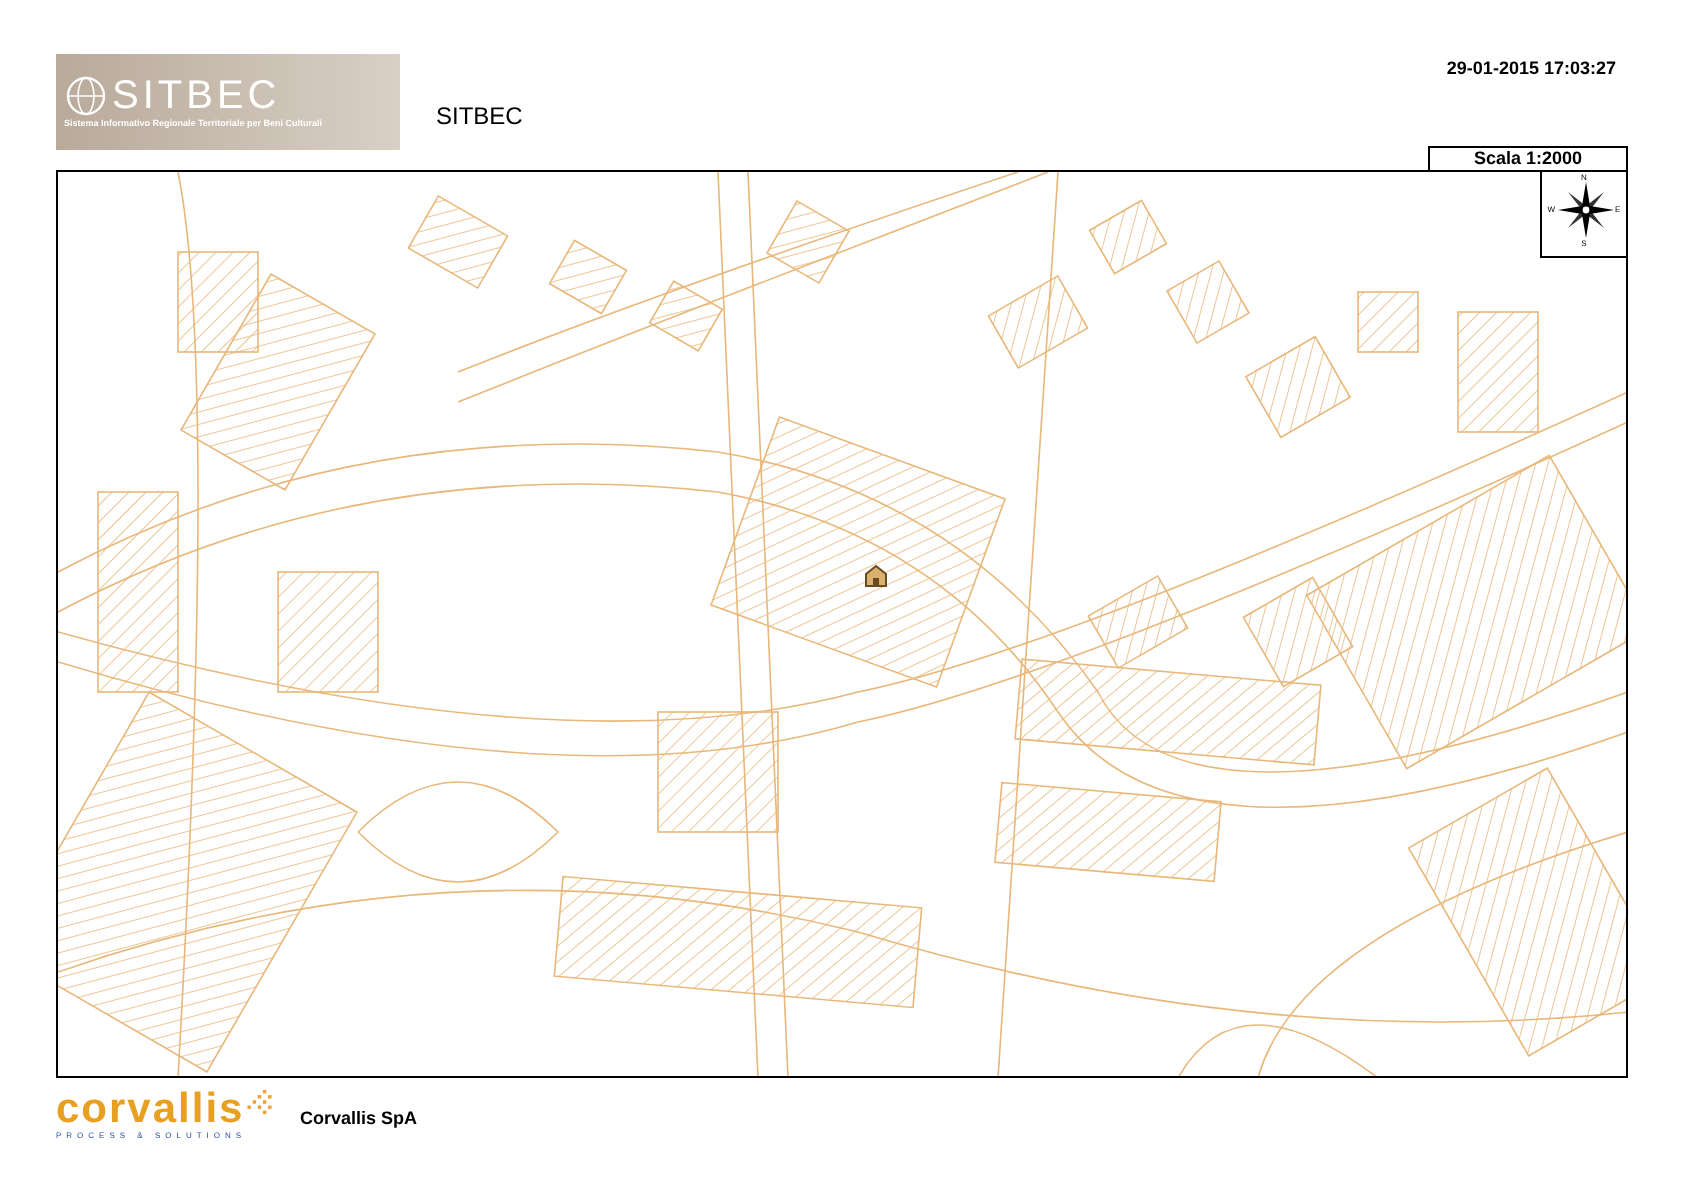 This screenshot has height=1190, width=1684. What do you see at coordinates (150, 1109) in the screenshot?
I see `logo-wordmark: corvallis` at bounding box center [150, 1109].